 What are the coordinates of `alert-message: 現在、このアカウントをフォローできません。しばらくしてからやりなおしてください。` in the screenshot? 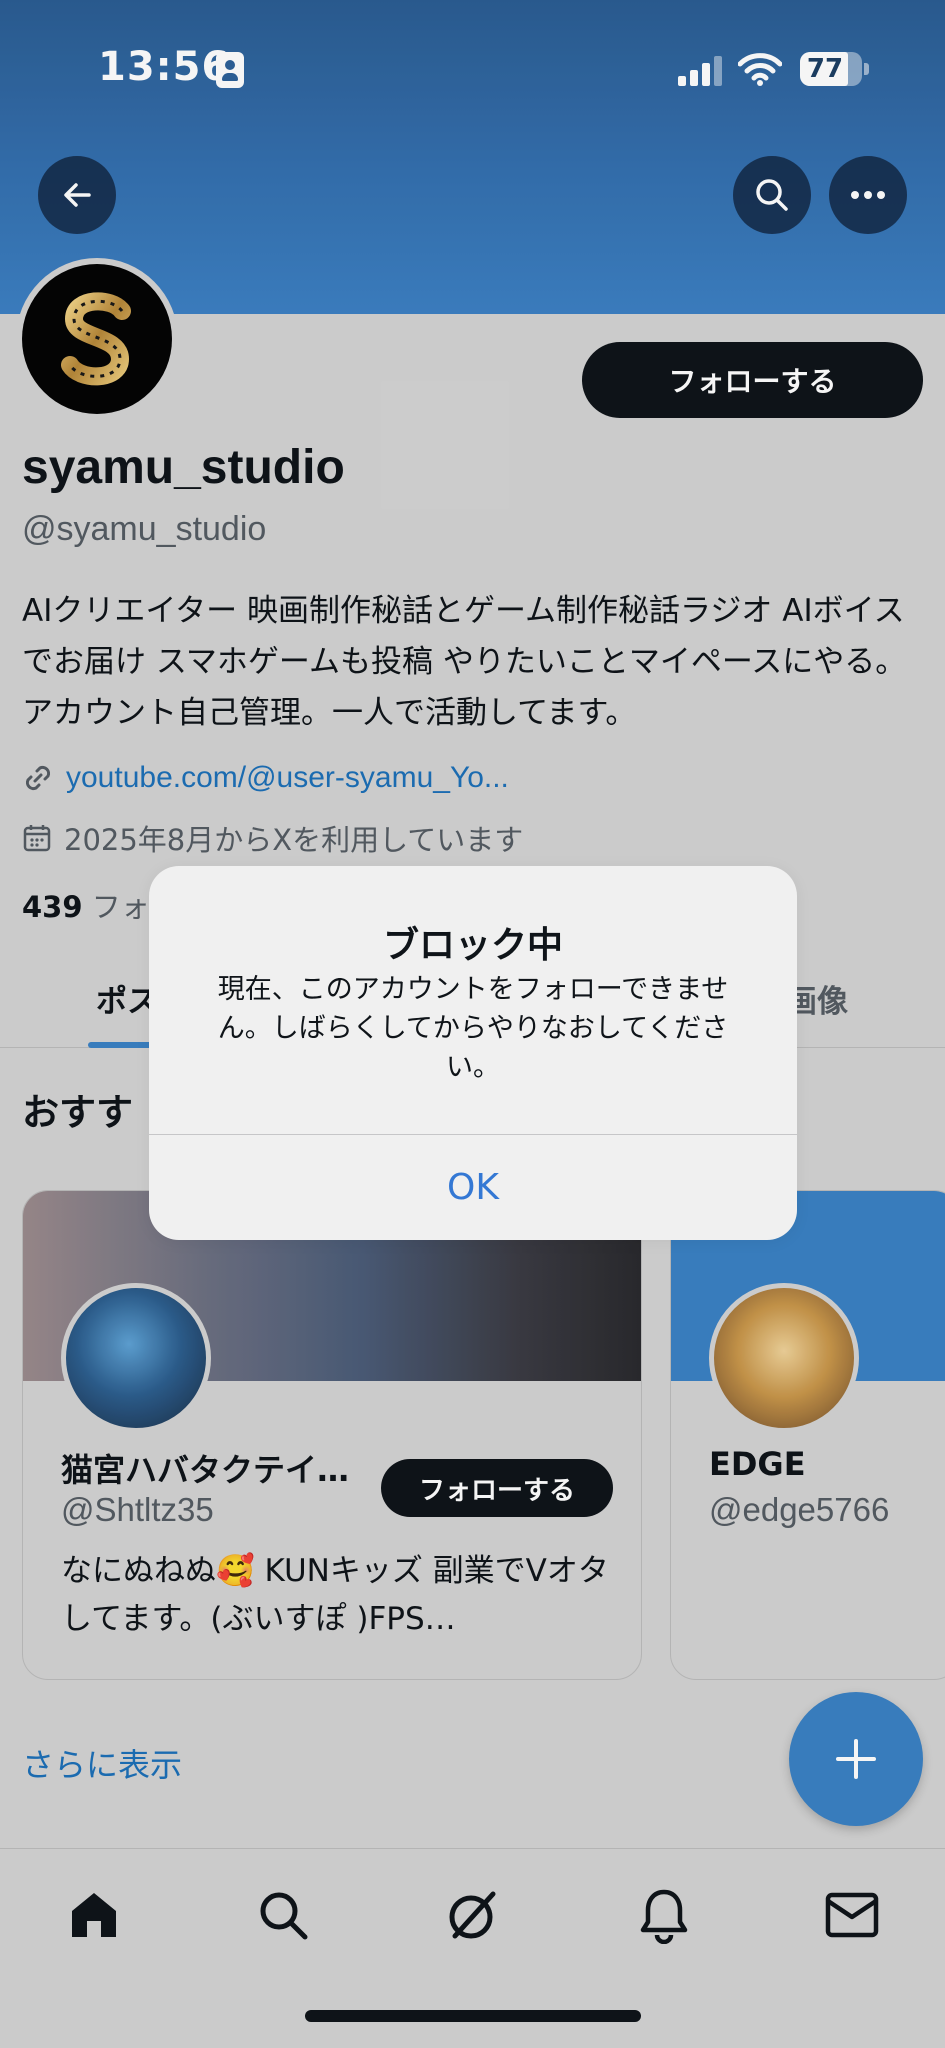 It's located at (473, 1028).